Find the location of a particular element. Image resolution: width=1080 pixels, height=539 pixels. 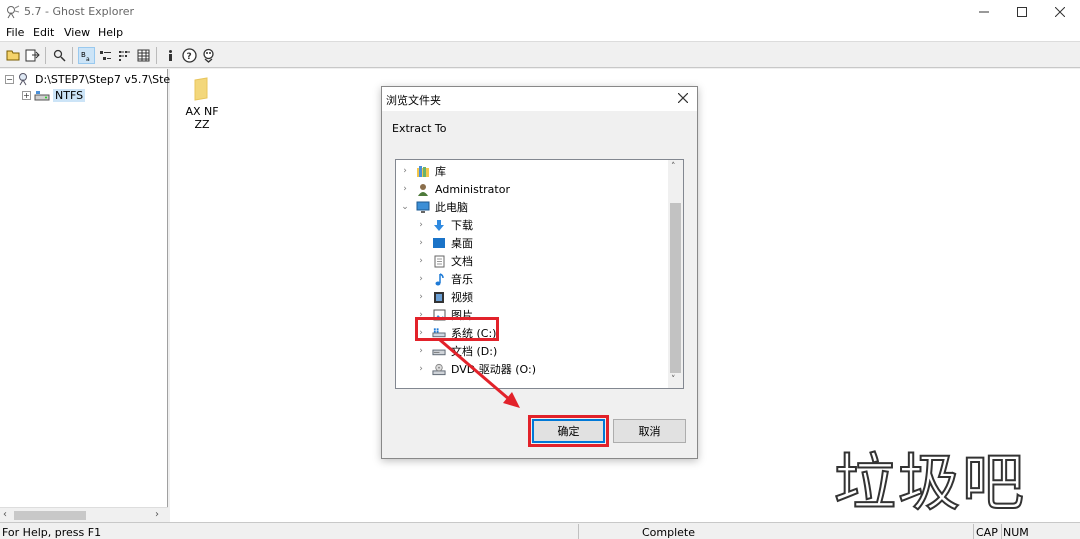

folder-tree-label: 桌面 is located at coordinates (462, 243).